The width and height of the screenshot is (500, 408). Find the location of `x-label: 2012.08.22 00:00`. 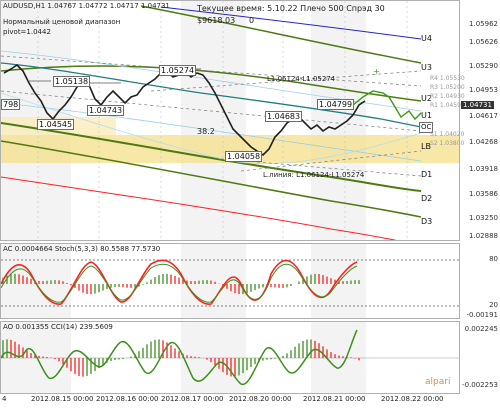

x-label: 2012.08.22 00:00 is located at coordinates (412, 399).